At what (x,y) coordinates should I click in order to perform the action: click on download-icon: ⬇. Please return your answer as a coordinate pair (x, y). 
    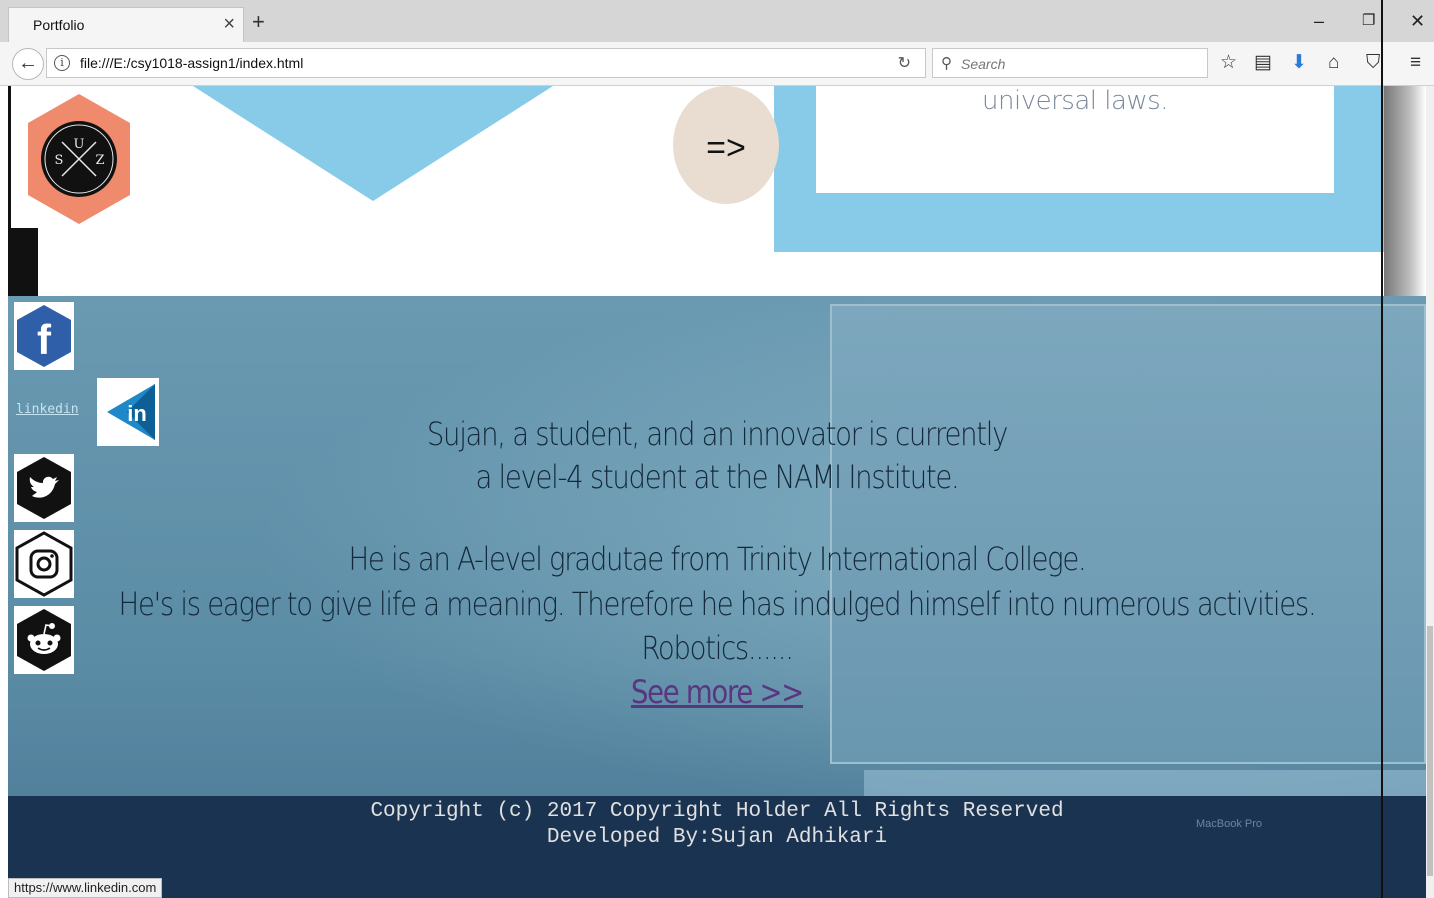
    Looking at the image, I should click on (1299, 63).